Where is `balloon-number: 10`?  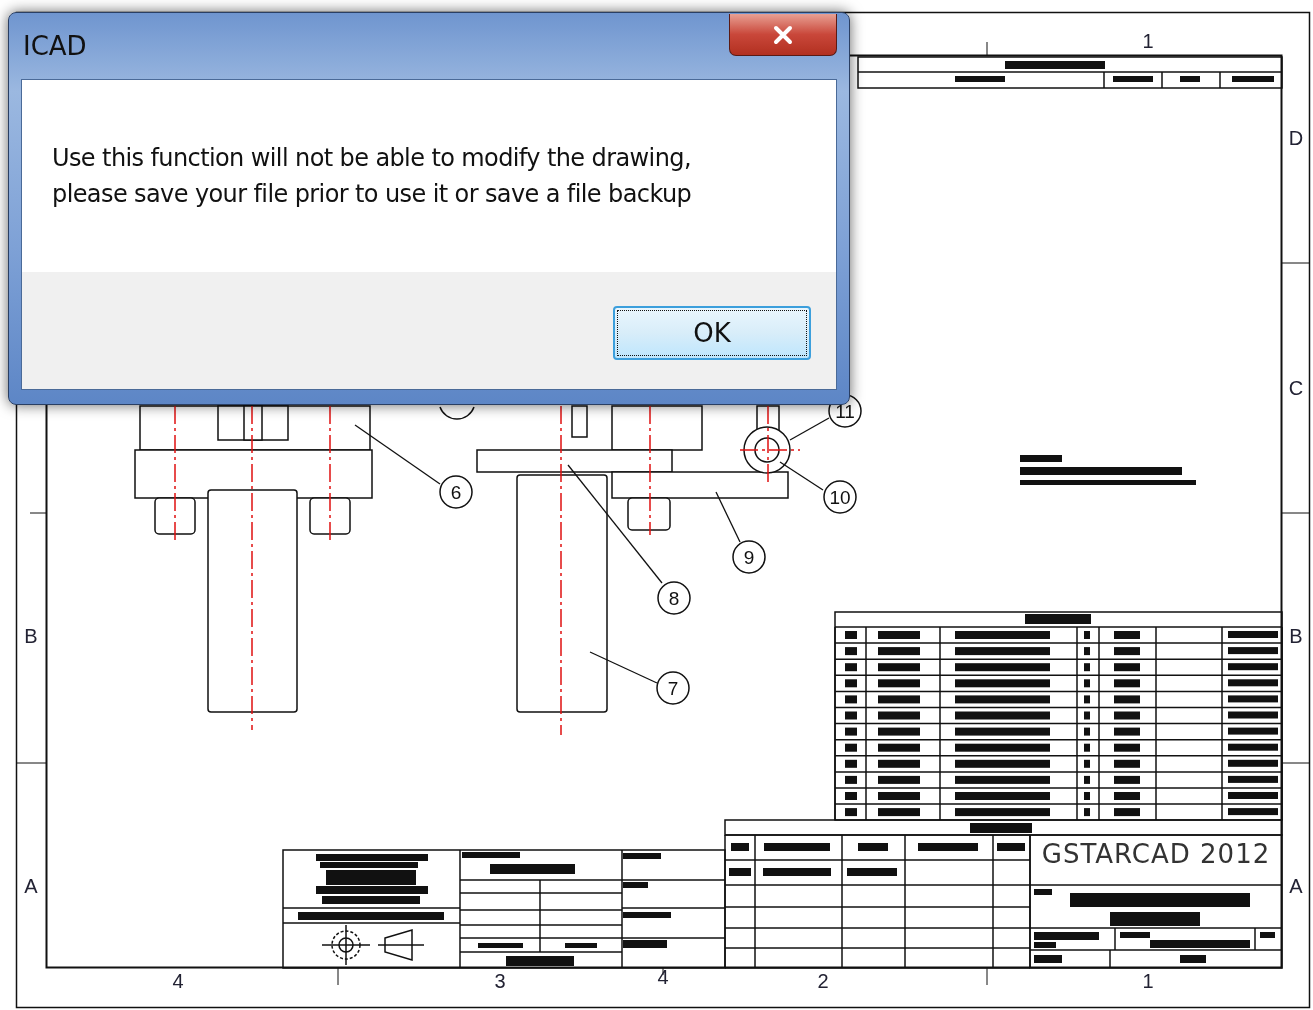 balloon-number: 10 is located at coordinates (840, 497).